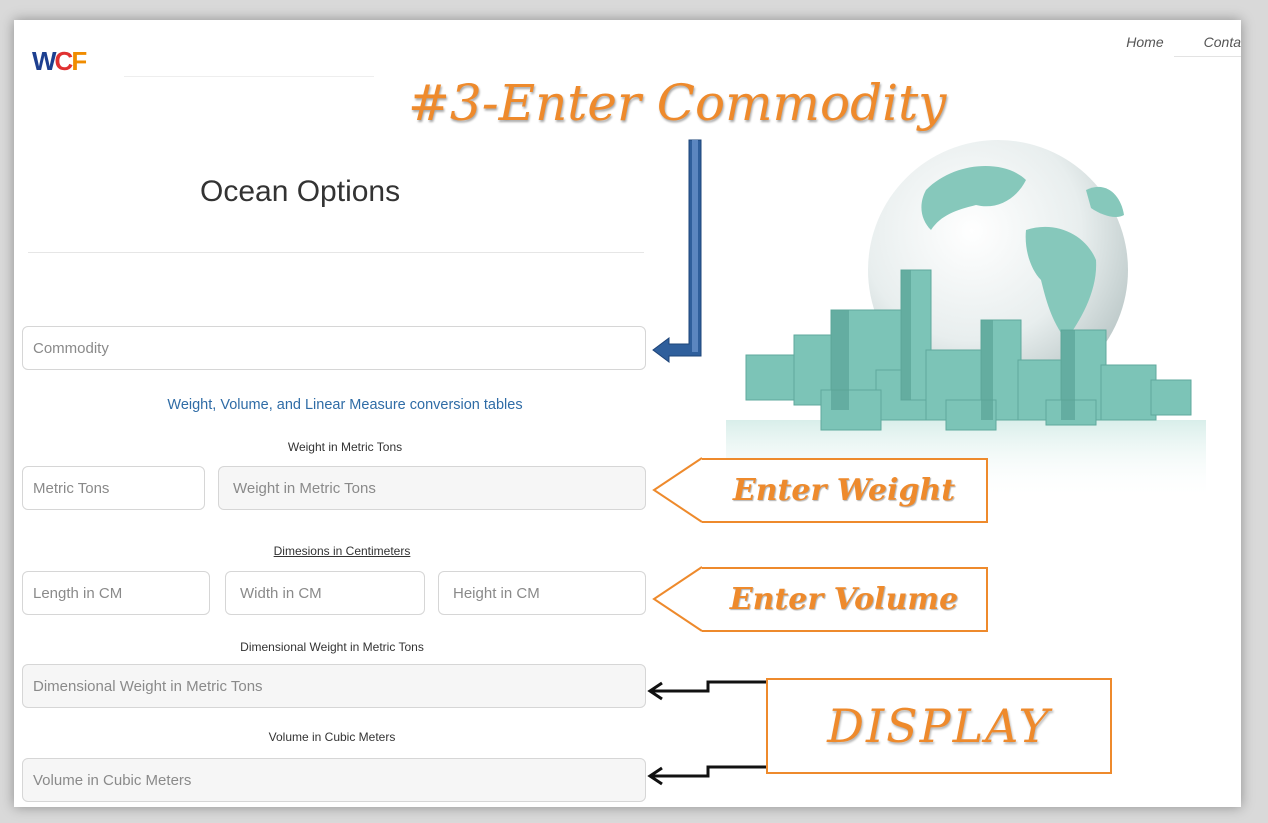 This screenshot has height=823, width=1268. What do you see at coordinates (677, 599) in the screenshot?
I see `volume-tag-point` at bounding box center [677, 599].